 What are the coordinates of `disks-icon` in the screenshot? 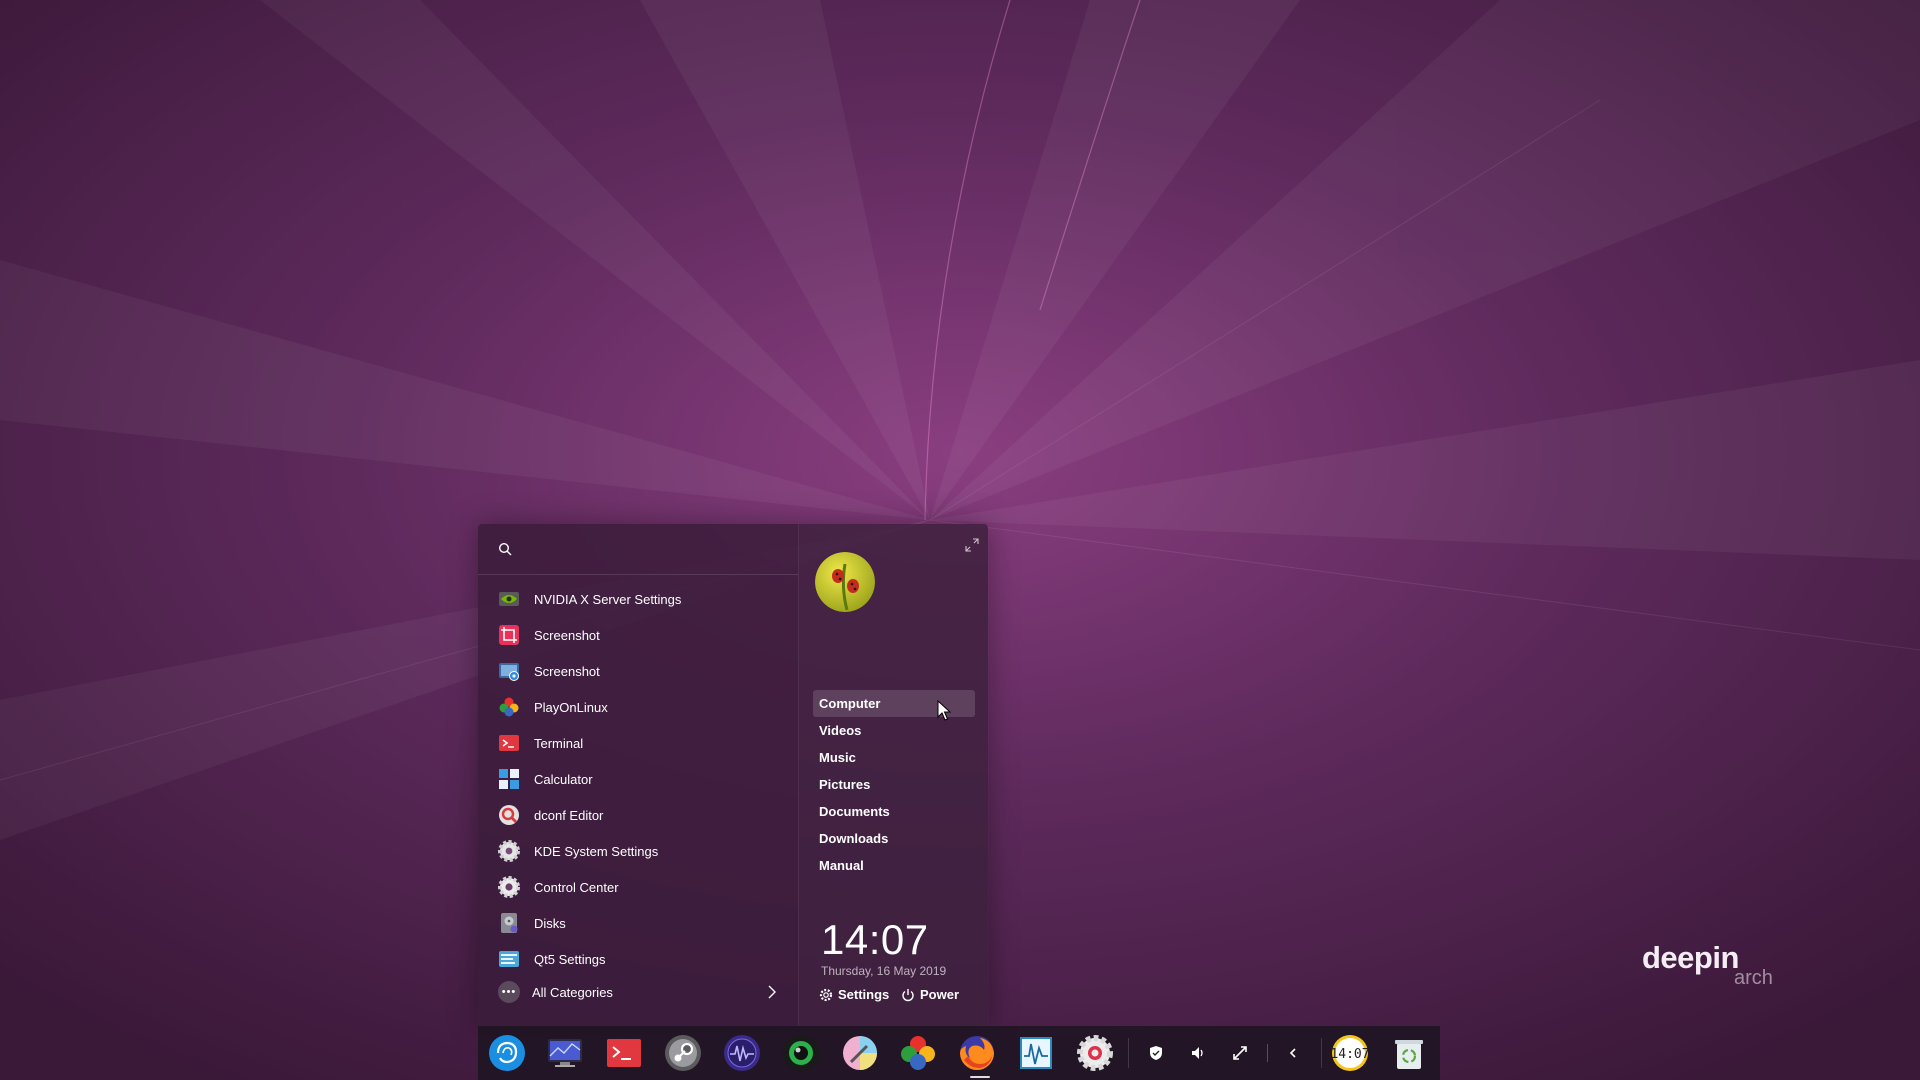 It's located at (509, 923).